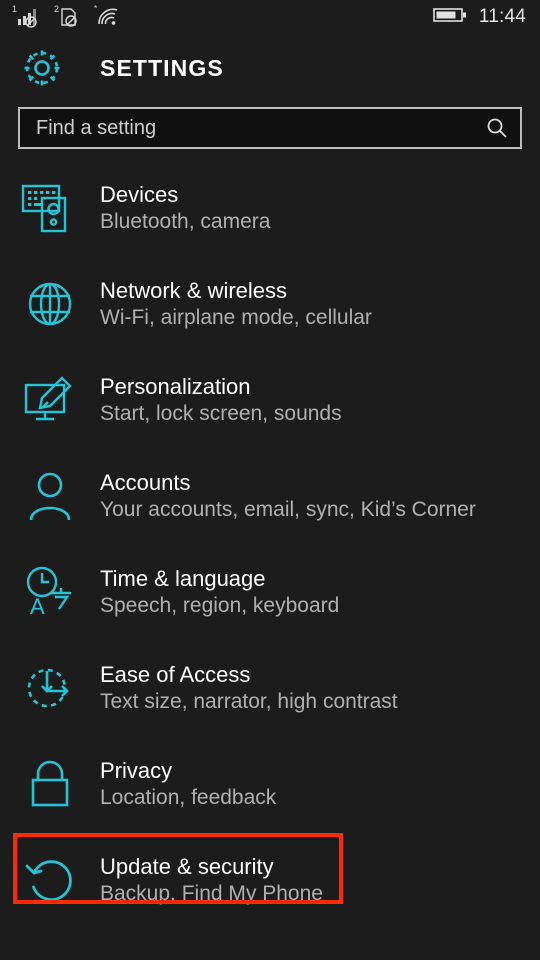  What do you see at coordinates (50, 880) in the screenshot?
I see `refresh-circle-icon` at bounding box center [50, 880].